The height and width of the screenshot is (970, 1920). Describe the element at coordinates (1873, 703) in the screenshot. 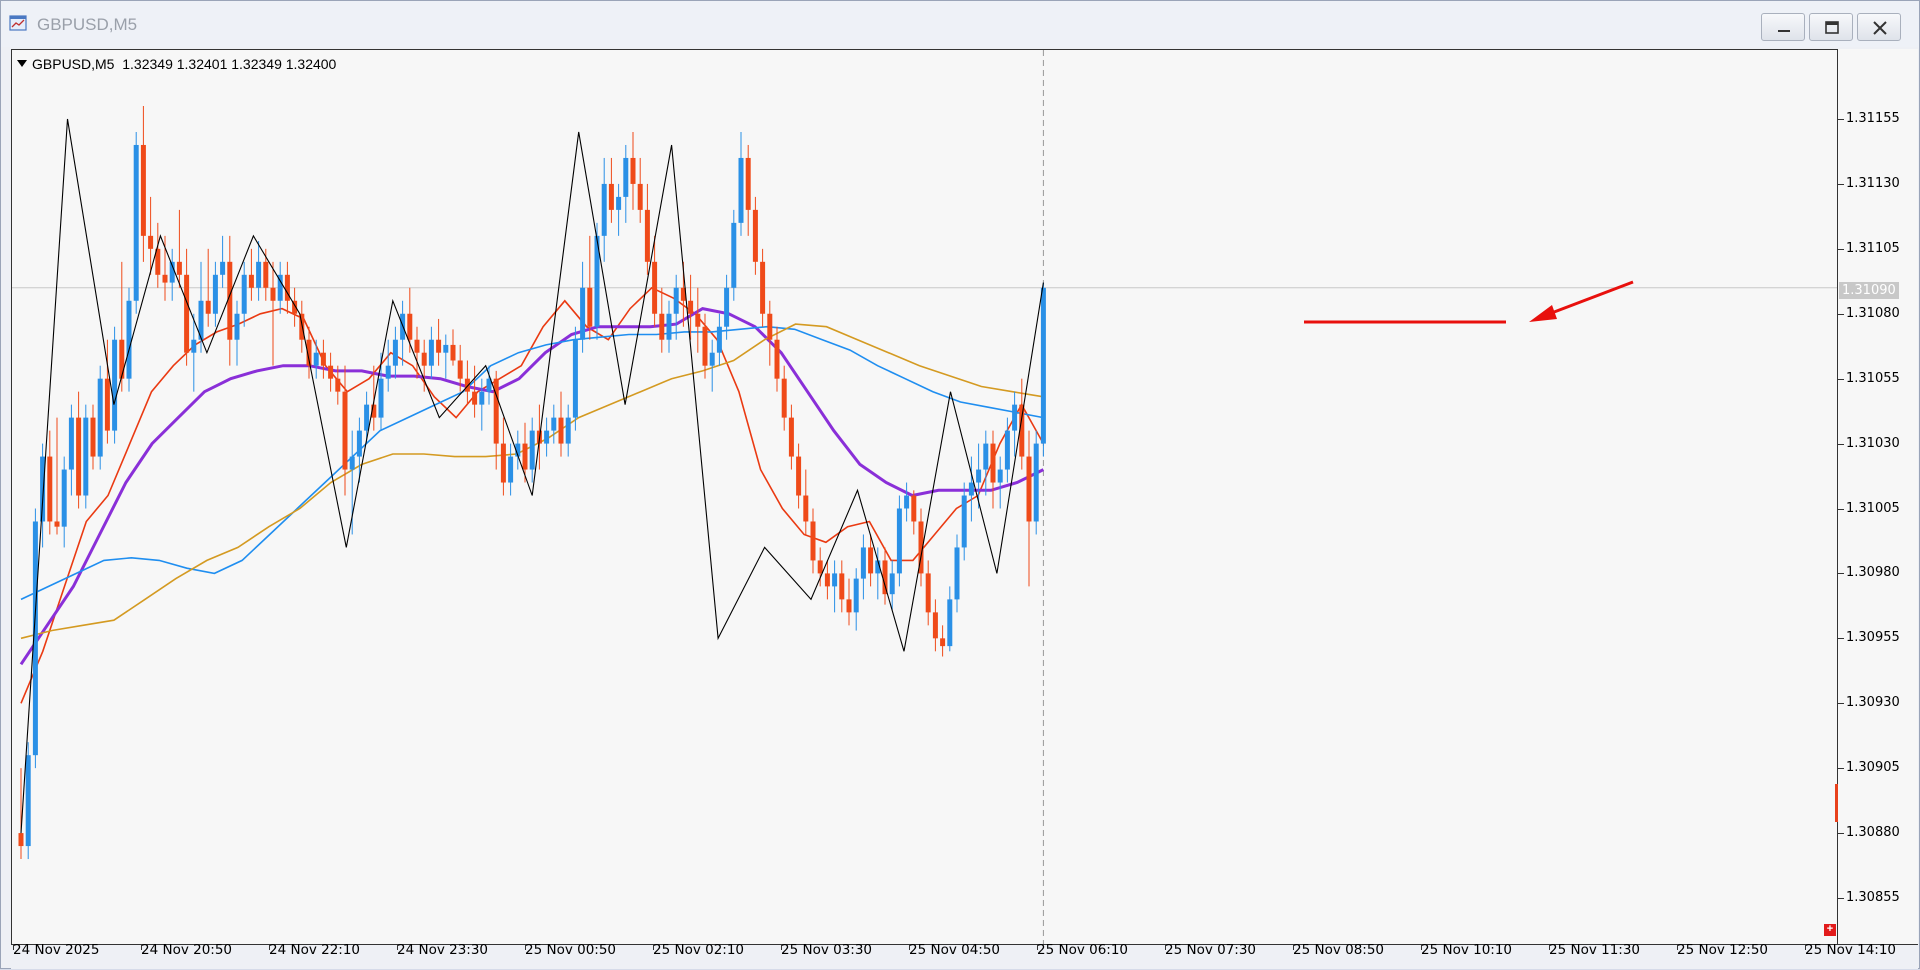

I see `price-label: 1.30930` at that location.